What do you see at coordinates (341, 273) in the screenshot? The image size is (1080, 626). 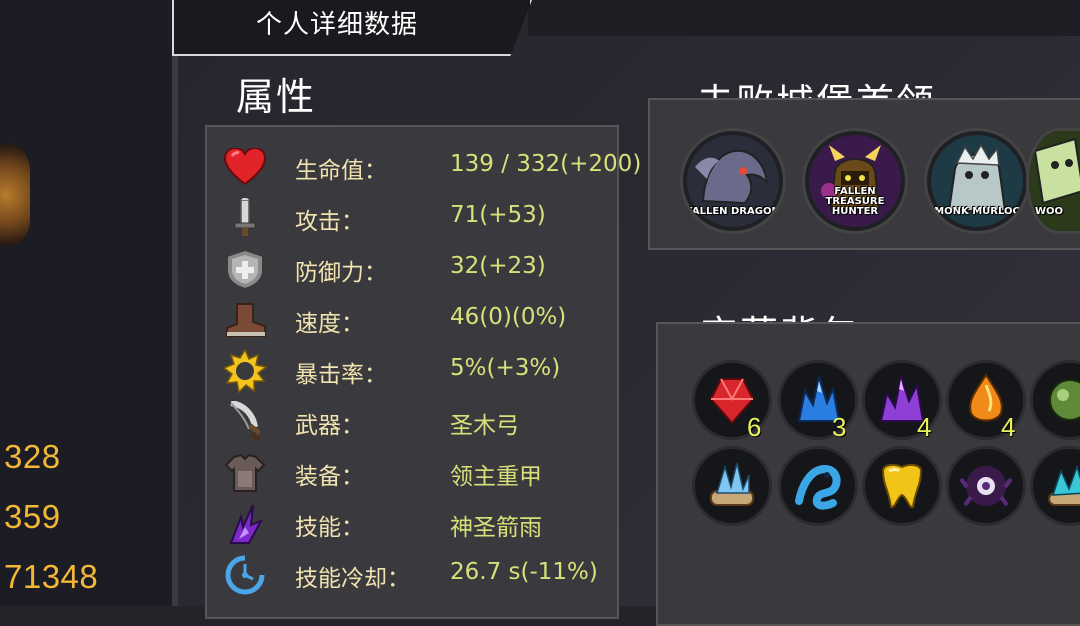 I see `attr-label: 防御力：` at bounding box center [341, 273].